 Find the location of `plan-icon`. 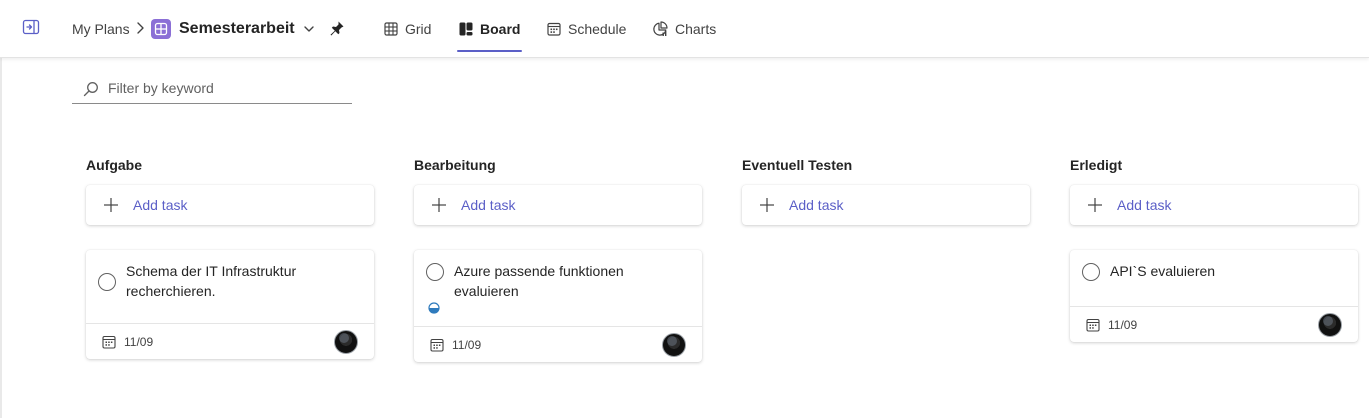

plan-icon is located at coordinates (161, 29).